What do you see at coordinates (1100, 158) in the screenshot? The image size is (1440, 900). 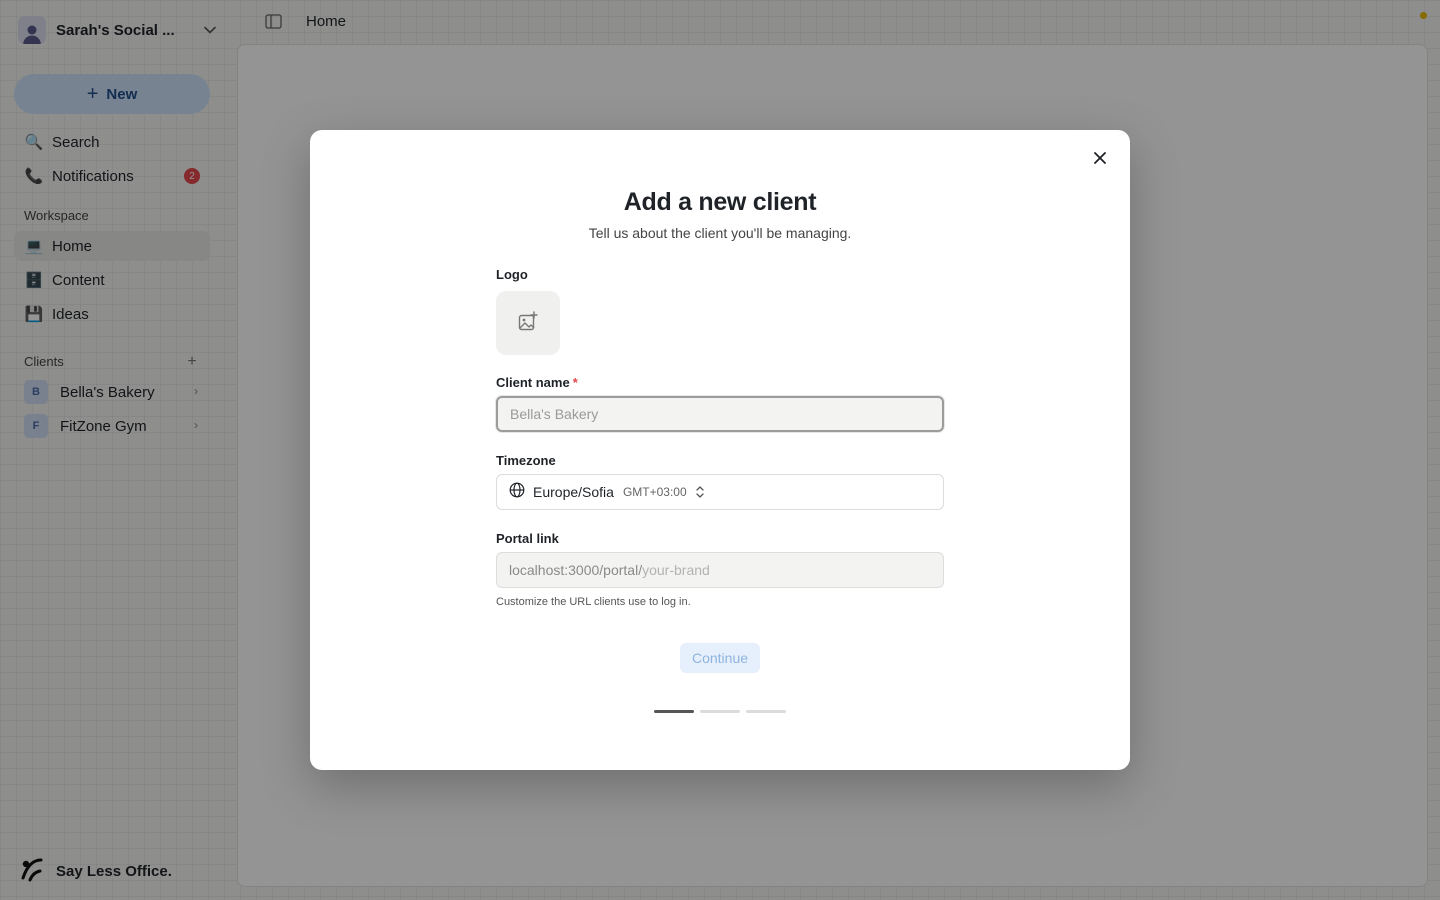 I see `close-icon` at bounding box center [1100, 158].